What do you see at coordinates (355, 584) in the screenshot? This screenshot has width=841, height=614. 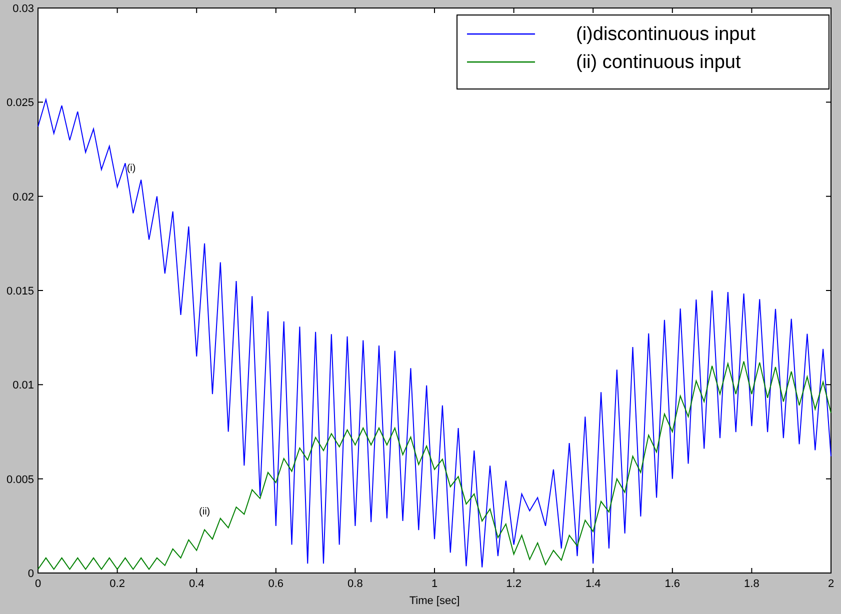 I see `x-tick-label: 0.8` at bounding box center [355, 584].